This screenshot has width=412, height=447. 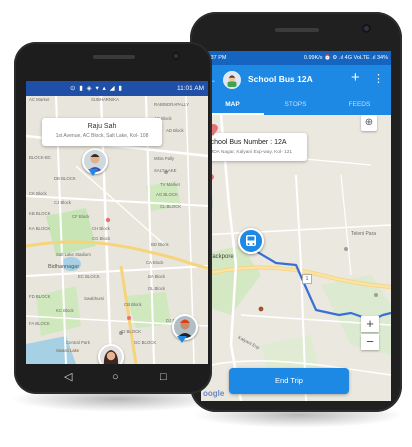 What do you see at coordinates (249, 152) in the screenshot?
I see `bus-location-label: SMDA Nagar, Kalyani Exp-way, Kol- 121` at bounding box center [249, 152].